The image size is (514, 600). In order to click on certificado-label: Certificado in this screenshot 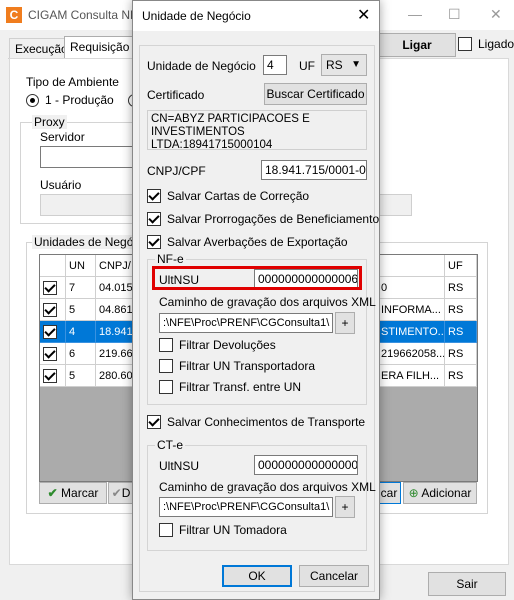, I will do `click(176, 95)`.